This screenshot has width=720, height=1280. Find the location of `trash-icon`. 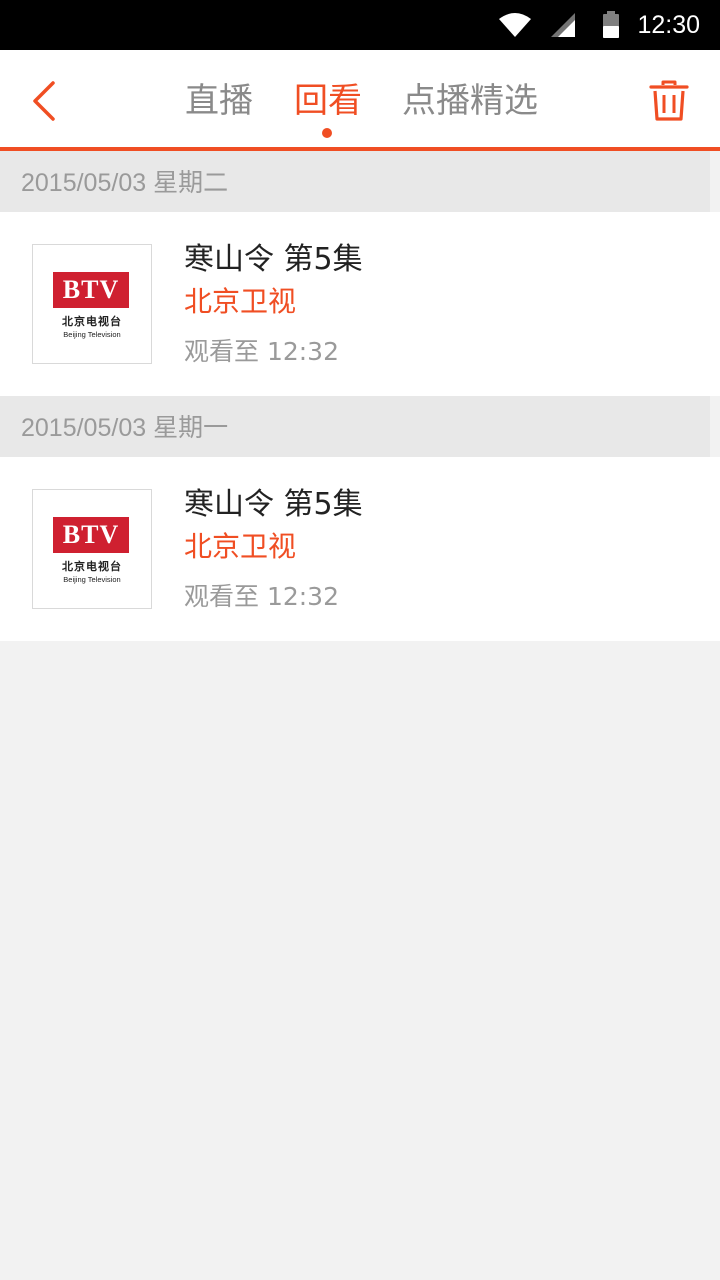

trash-icon is located at coordinates (669, 100).